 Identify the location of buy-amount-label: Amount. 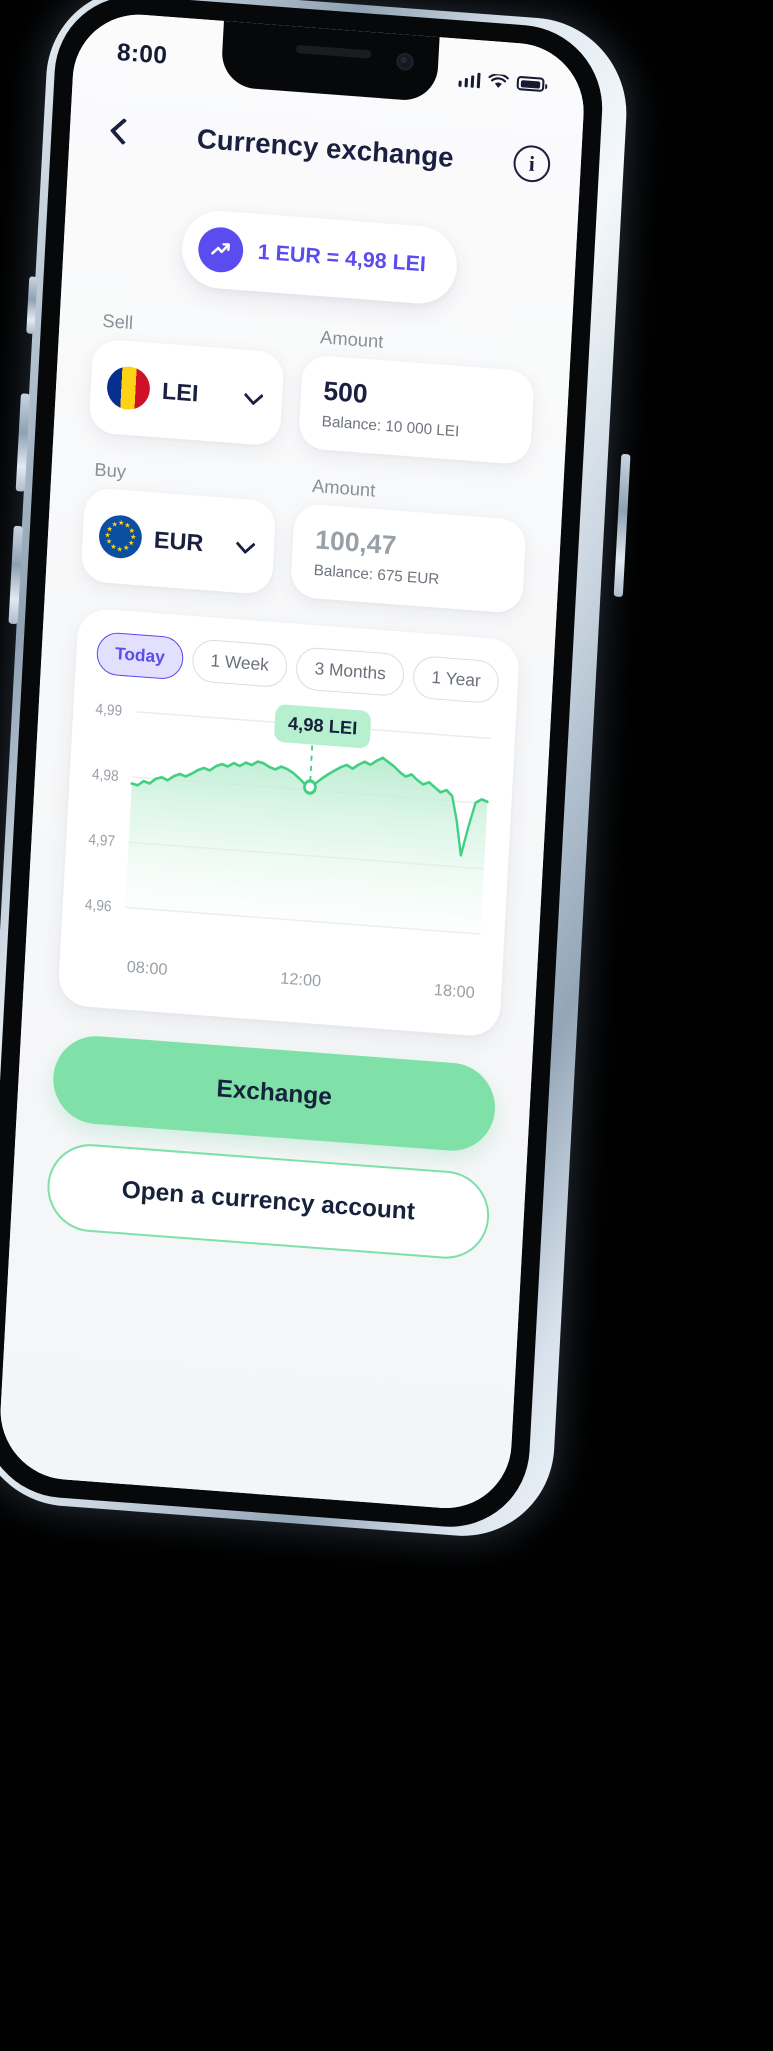
(343, 488).